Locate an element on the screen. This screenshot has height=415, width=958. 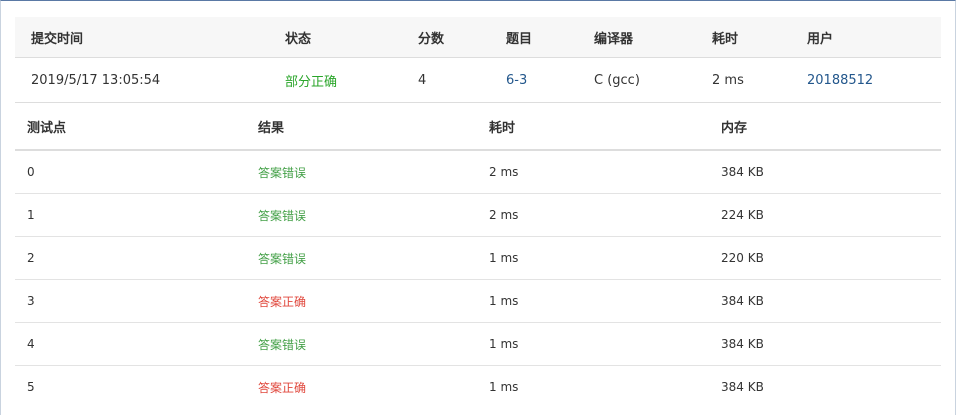
problem-link: 6-3 is located at coordinates (516, 80).